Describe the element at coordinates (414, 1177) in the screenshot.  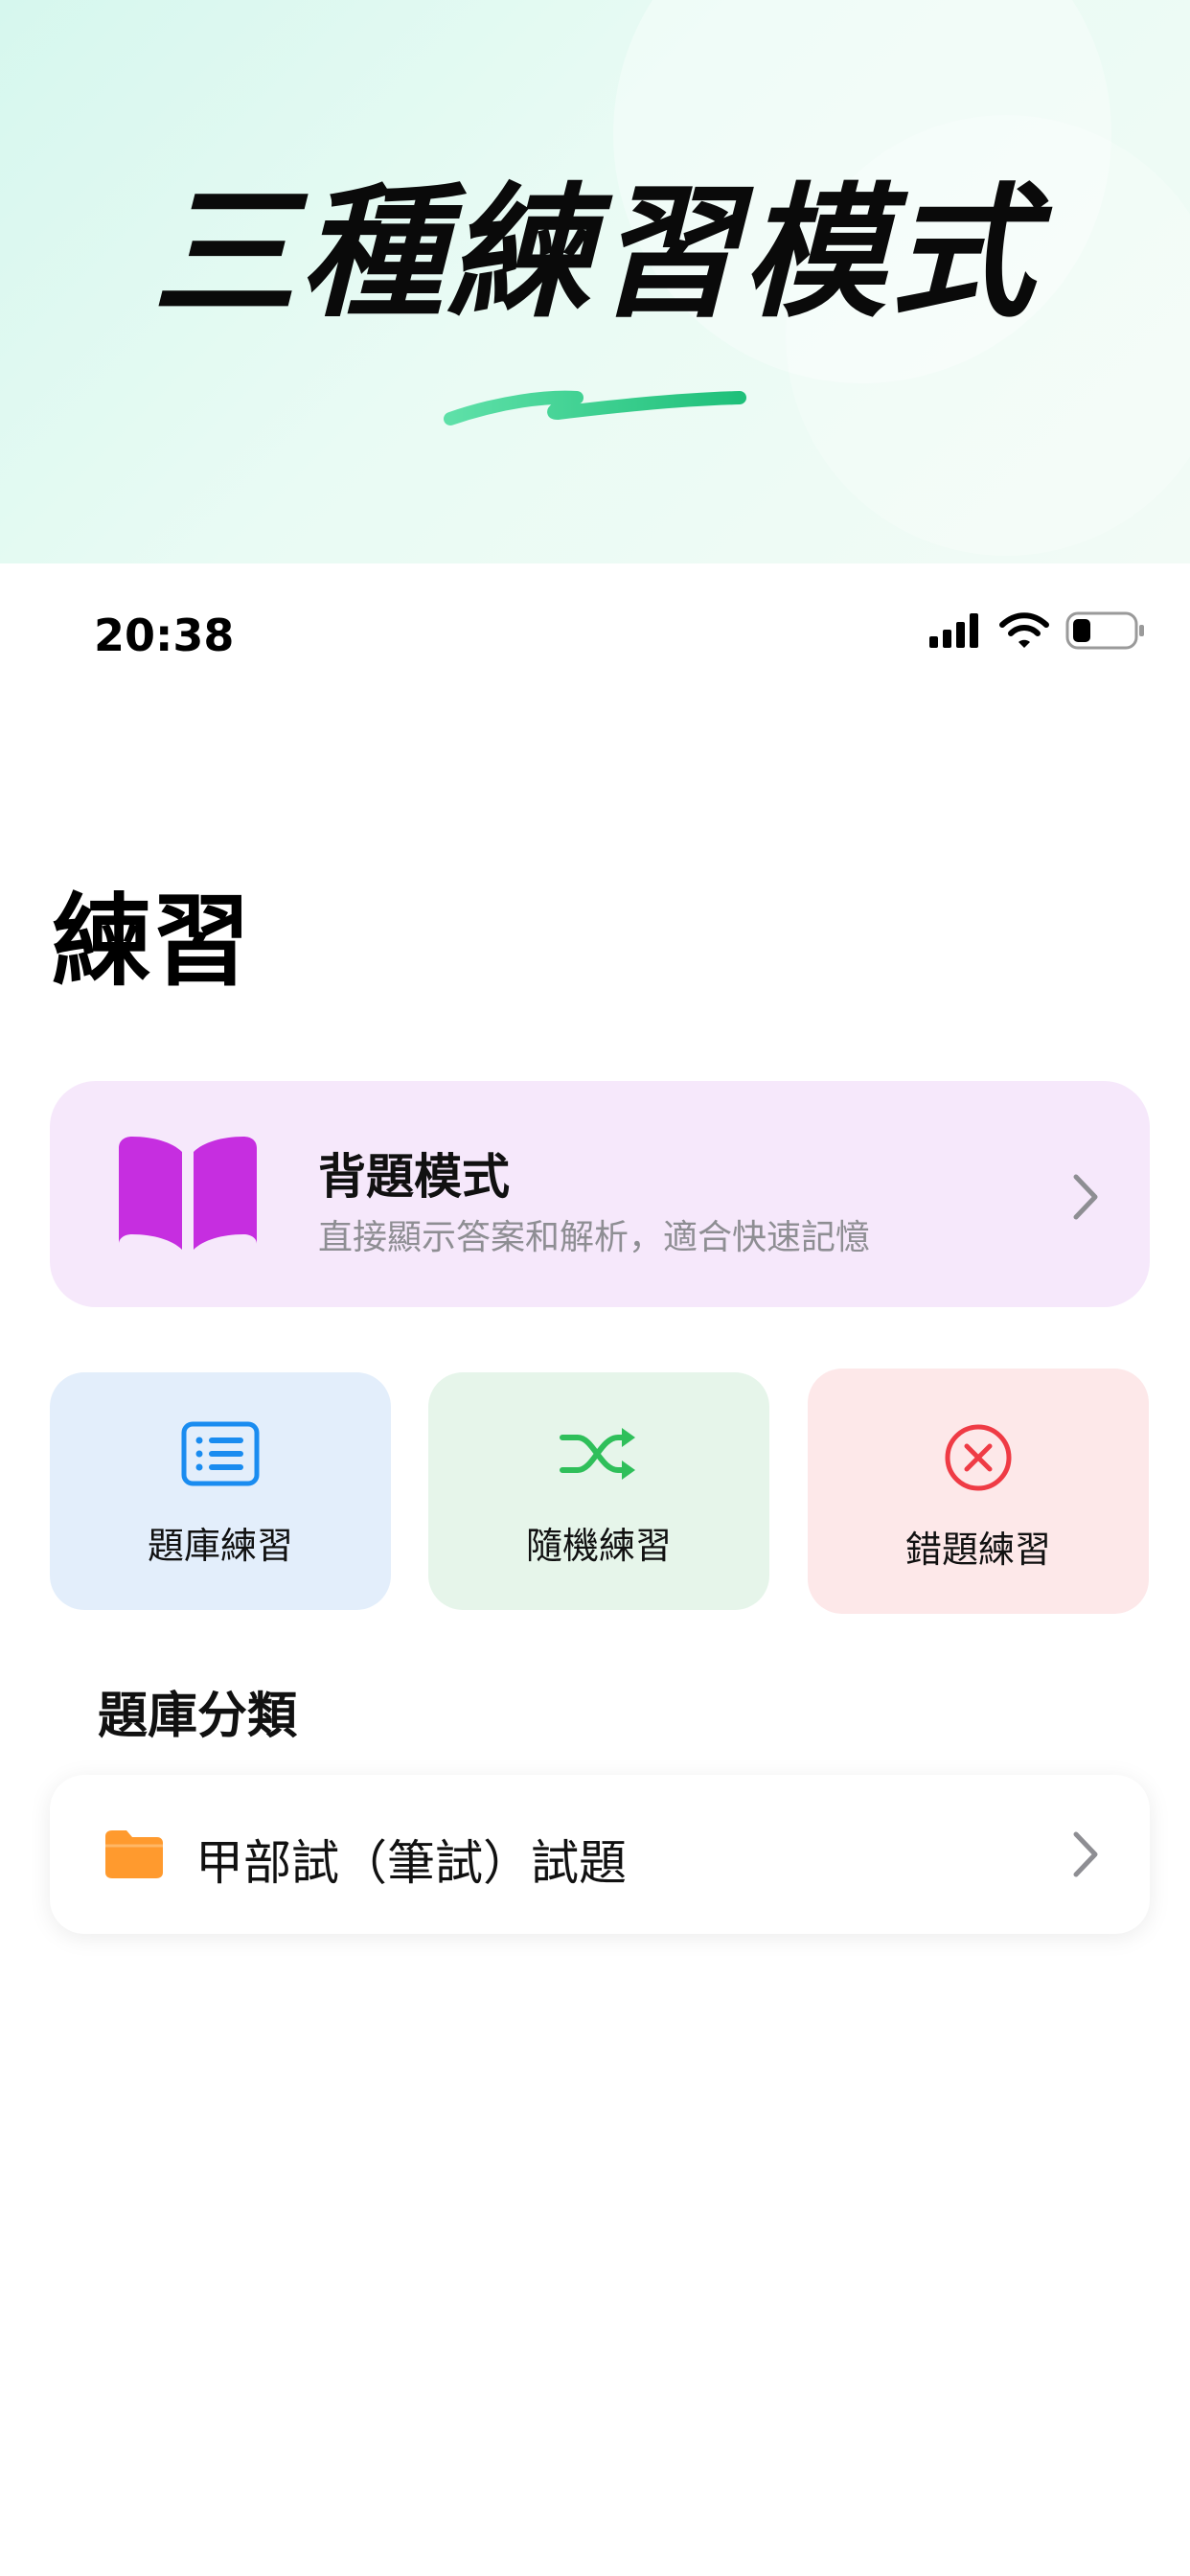
I see `memorize-mode-title: 背題模式` at that location.